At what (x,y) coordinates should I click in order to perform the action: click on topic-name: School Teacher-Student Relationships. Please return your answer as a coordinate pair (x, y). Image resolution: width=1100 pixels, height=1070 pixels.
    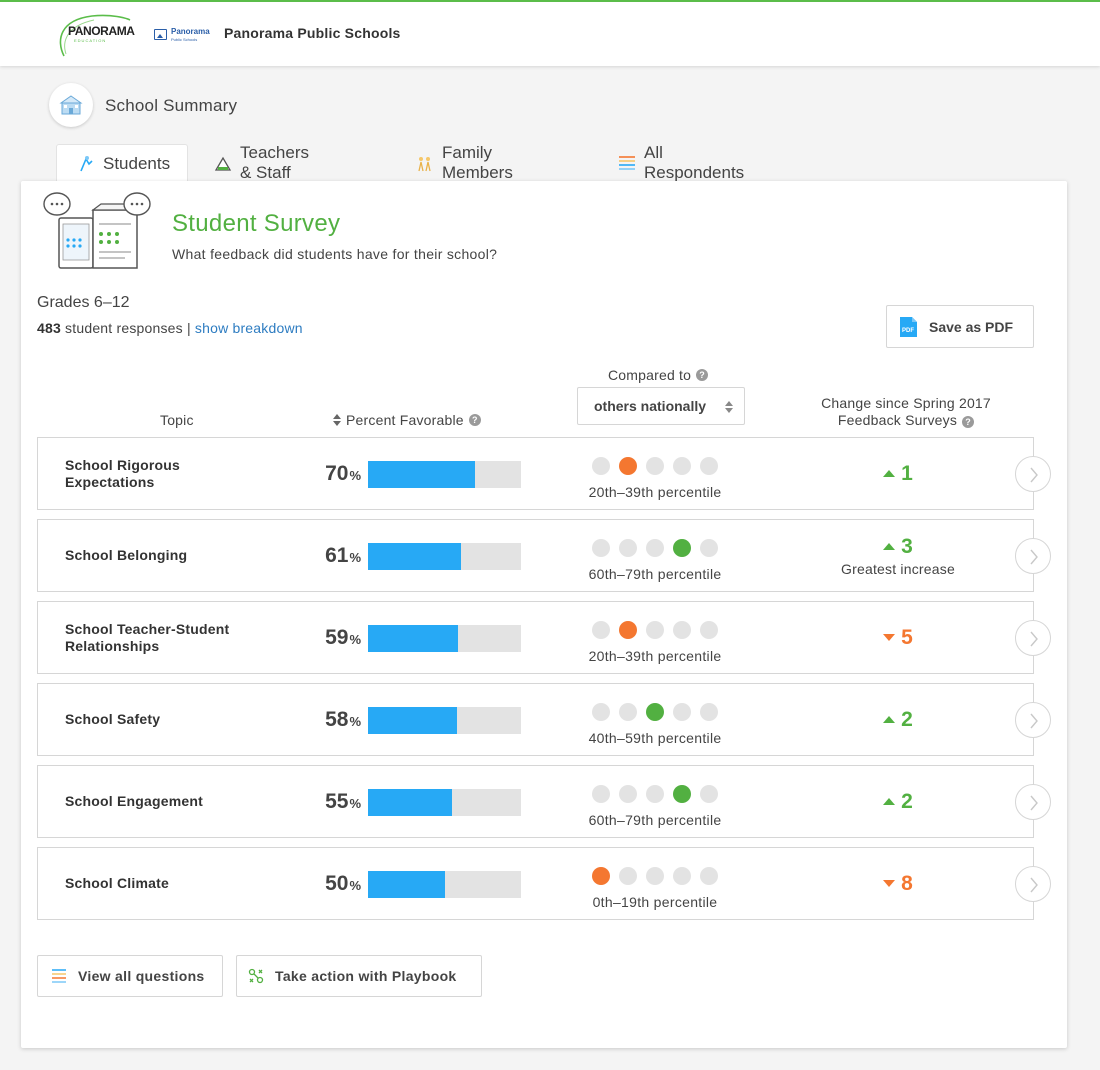
    Looking at the image, I should click on (165, 637).